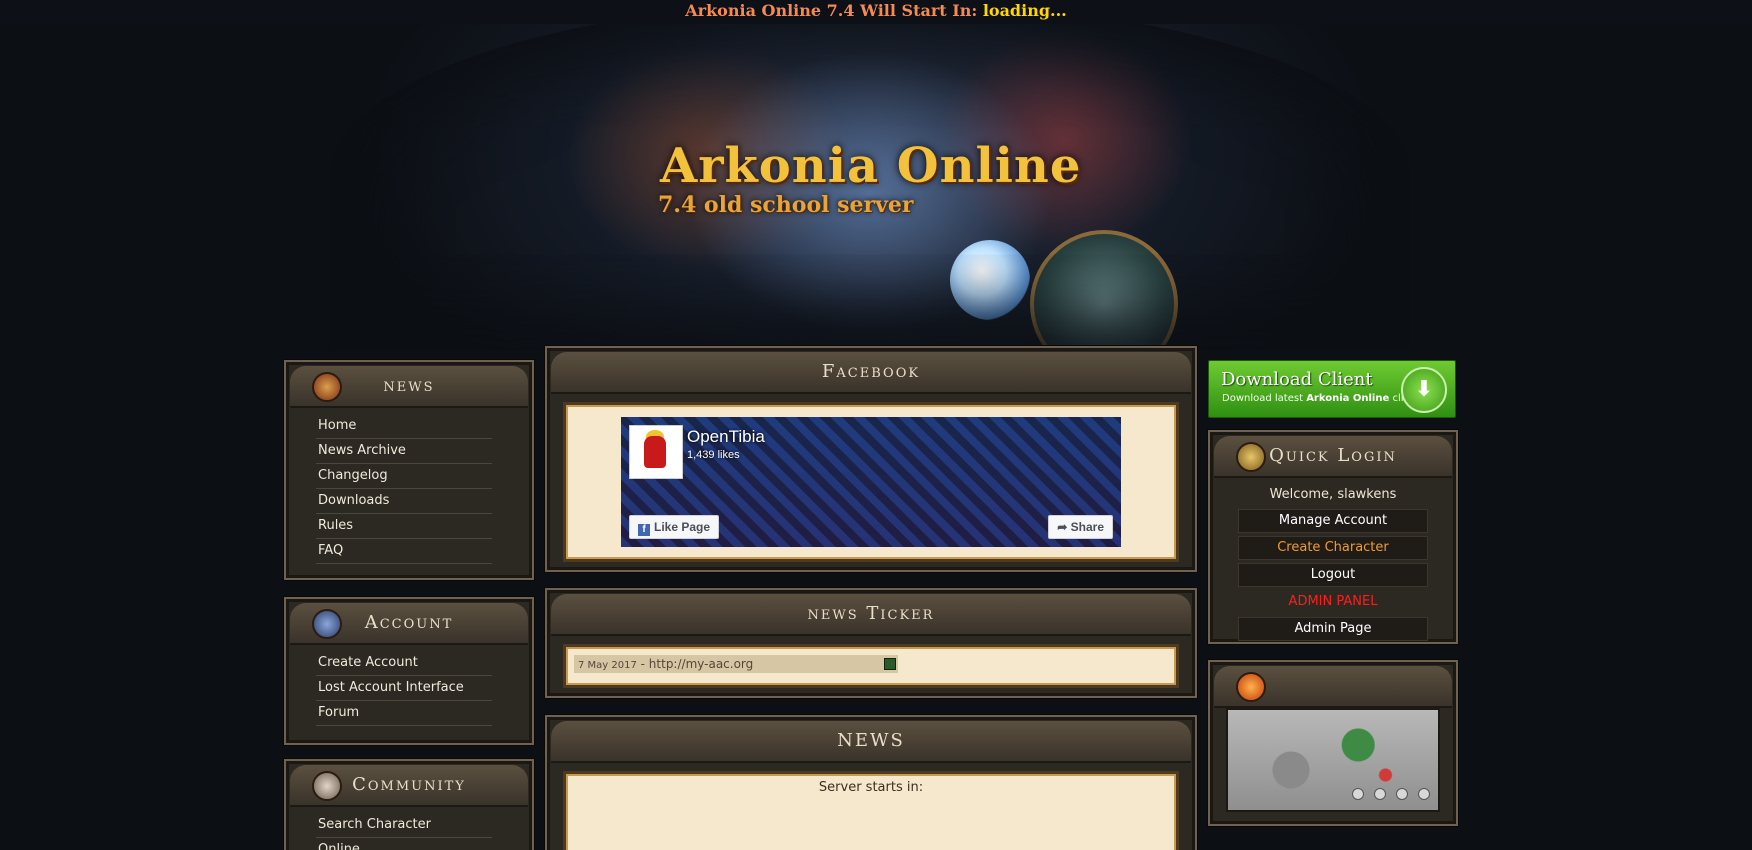  Describe the element at coordinates (404, 526) in the screenshot. I see `menu-item-rules: Rules` at that location.